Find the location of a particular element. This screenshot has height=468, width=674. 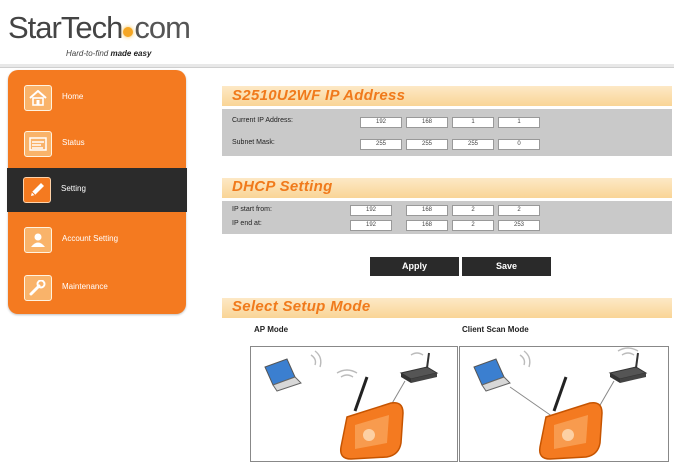

client-scan-mode-illustration is located at coordinates (560, 403).